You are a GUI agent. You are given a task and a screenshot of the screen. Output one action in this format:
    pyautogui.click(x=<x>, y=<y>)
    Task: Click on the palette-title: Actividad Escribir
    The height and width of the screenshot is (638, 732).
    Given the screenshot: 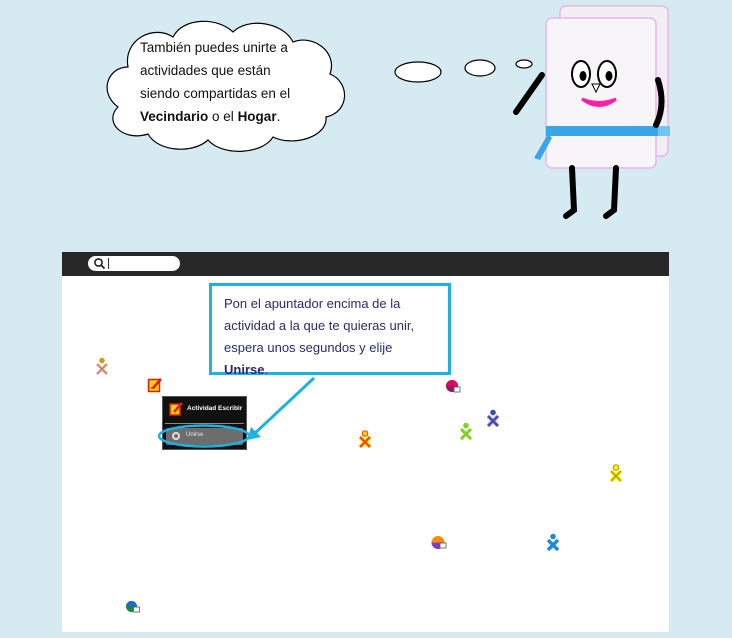 What is the action you would take?
    pyautogui.click(x=215, y=408)
    